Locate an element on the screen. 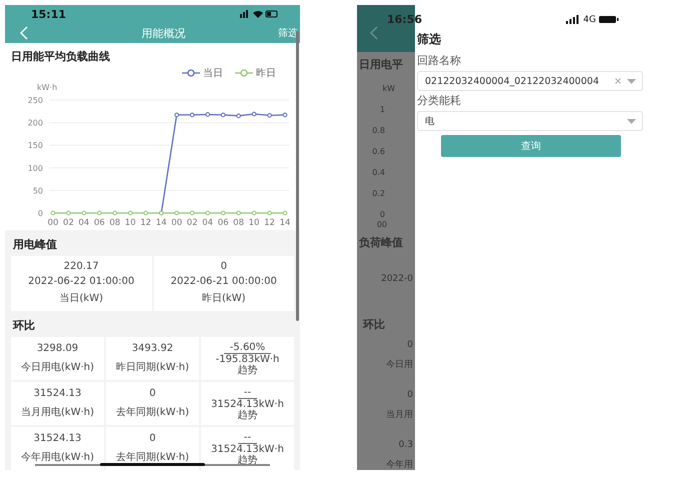  cell-label: 当月用电(kW·h) is located at coordinates (57, 412).